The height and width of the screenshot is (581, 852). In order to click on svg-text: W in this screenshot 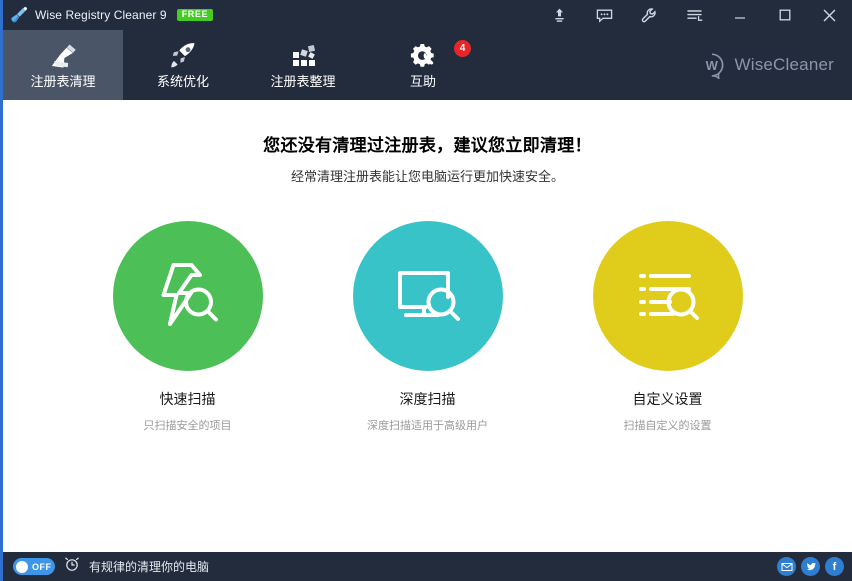, I will do `click(712, 65)`.